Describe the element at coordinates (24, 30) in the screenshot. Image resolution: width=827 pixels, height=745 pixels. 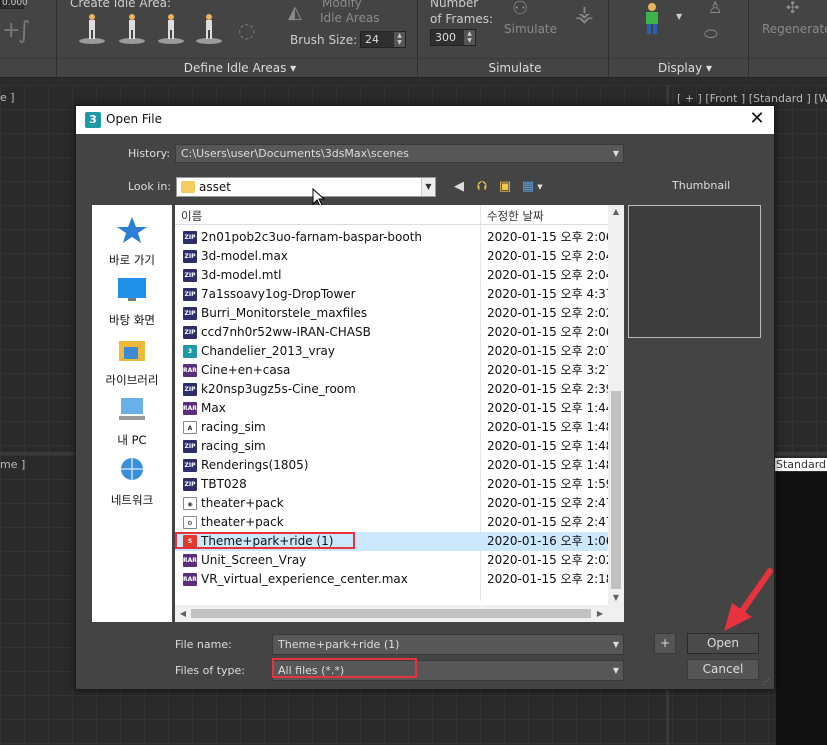
I see `tool-icon-b: ∫` at that location.